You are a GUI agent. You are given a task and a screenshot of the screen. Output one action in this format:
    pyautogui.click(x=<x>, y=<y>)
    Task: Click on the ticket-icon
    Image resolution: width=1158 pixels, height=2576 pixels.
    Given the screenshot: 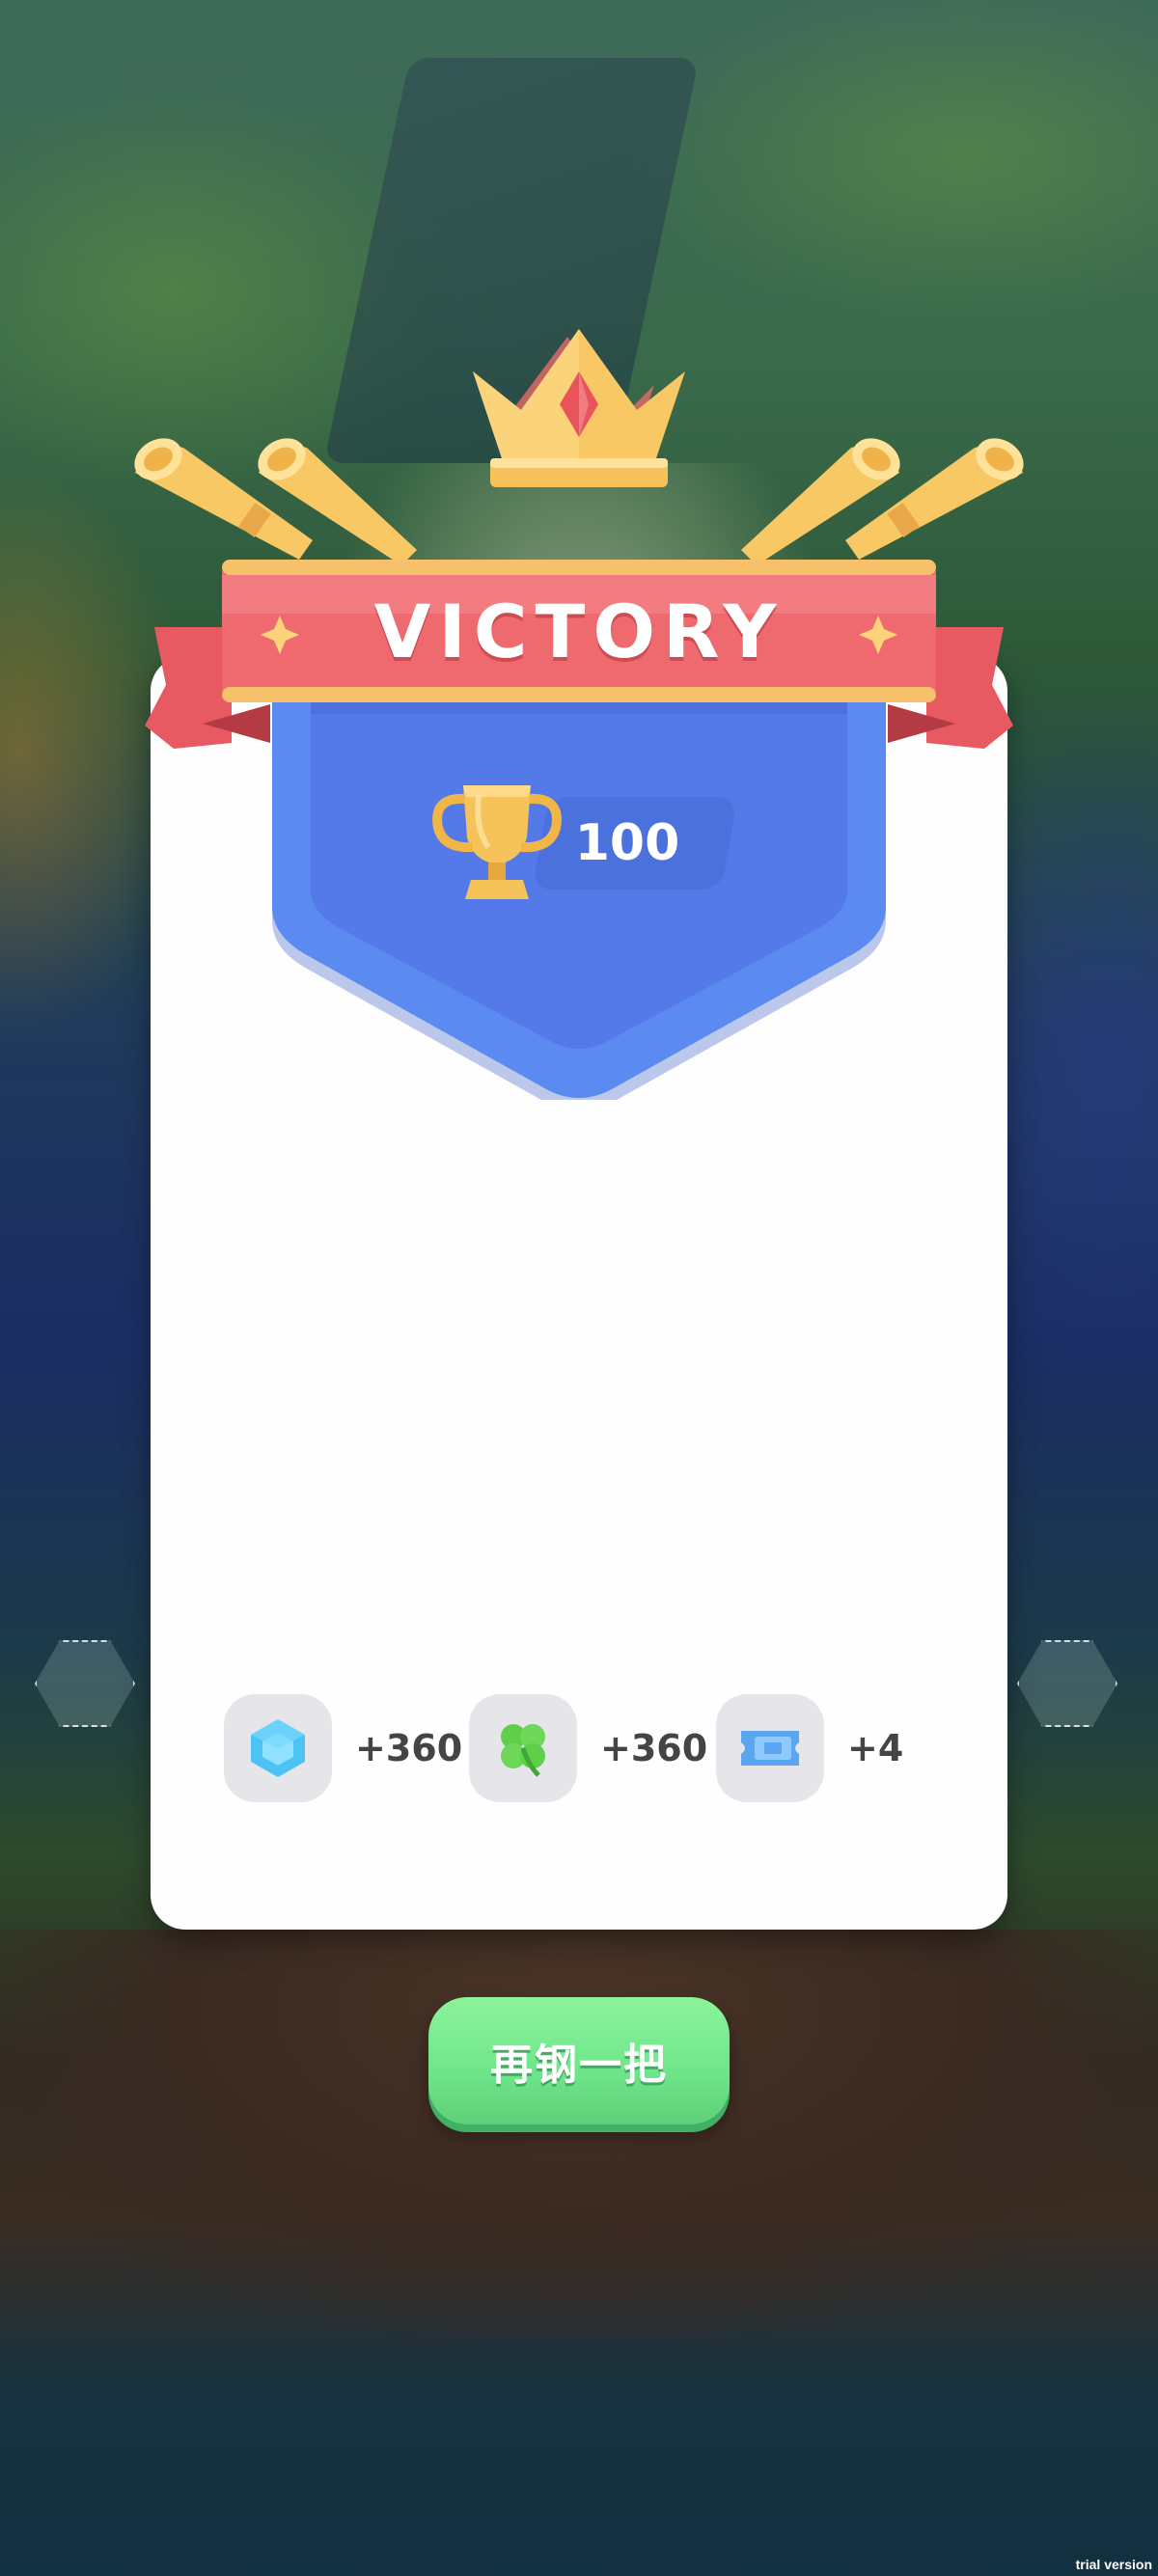 What is the action you would take?
    pyautogui.click(x=770, y=1748)
    